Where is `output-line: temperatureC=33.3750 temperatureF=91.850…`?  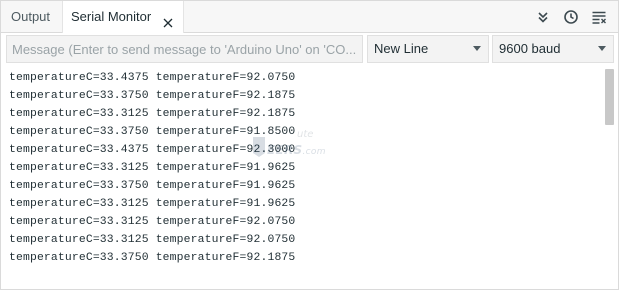 output-line: temperatureC=33.3750 temperatureF=91.850… is located at coordinates (152, 132).